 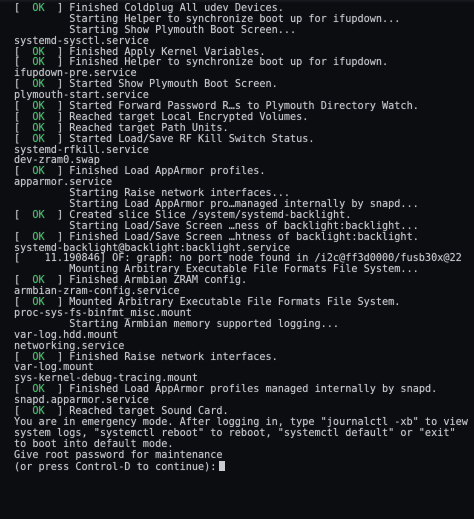 I want to click on console-line-text: plymouth-start.service, so click(x=81, y=96).